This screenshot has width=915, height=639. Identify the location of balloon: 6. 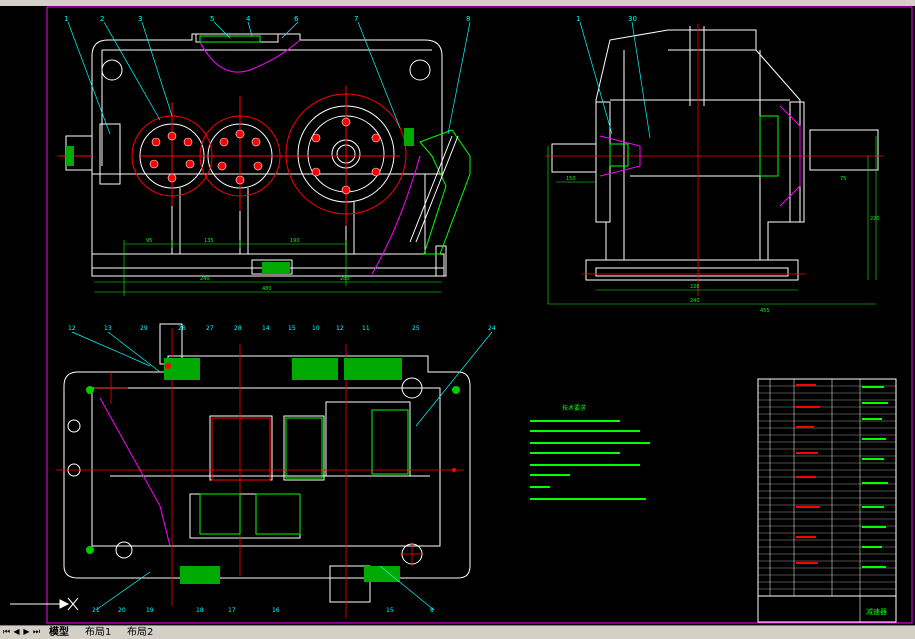
(296, 19).